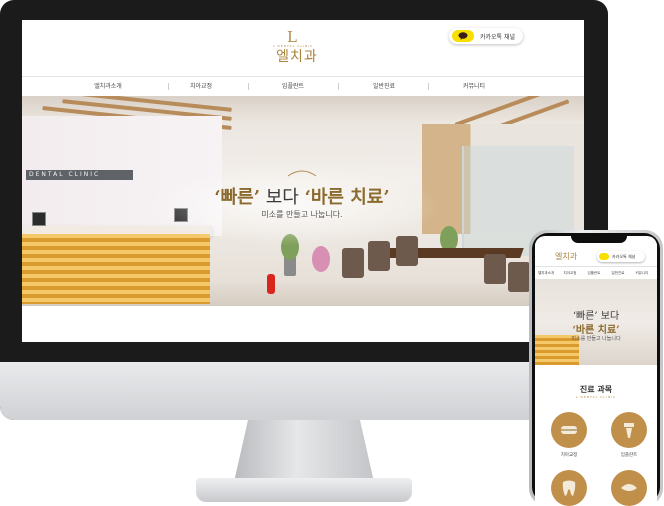 The width and height of the screenshot is (664, 506). I want to click on hero-headline: ‘빠른’ 보다 ‘바른 치료’, so click(302, 196).